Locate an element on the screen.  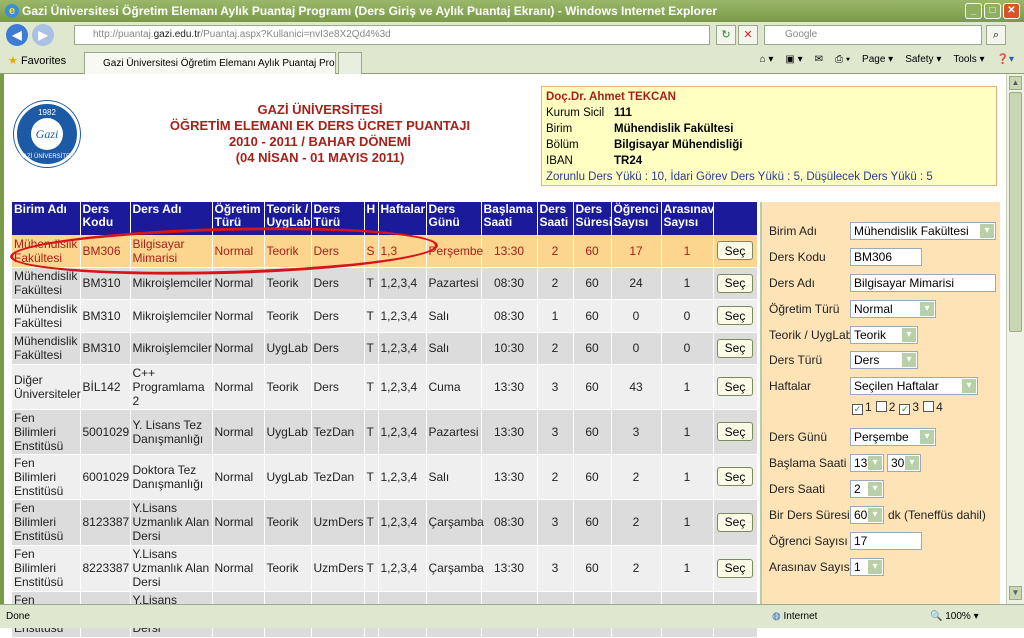
teorik-uyglab-select: Teorik is located at coordinates (884, 335).